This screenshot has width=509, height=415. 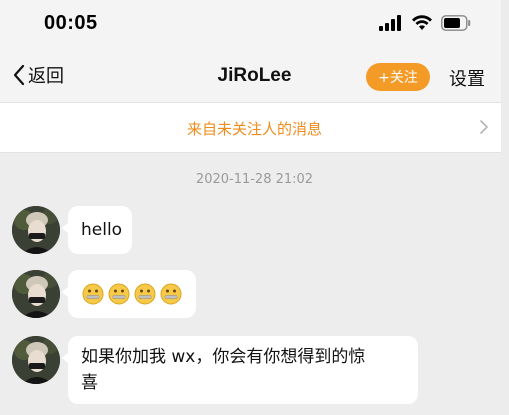 I want to click on battery-icon, so click(x=456, y=23).